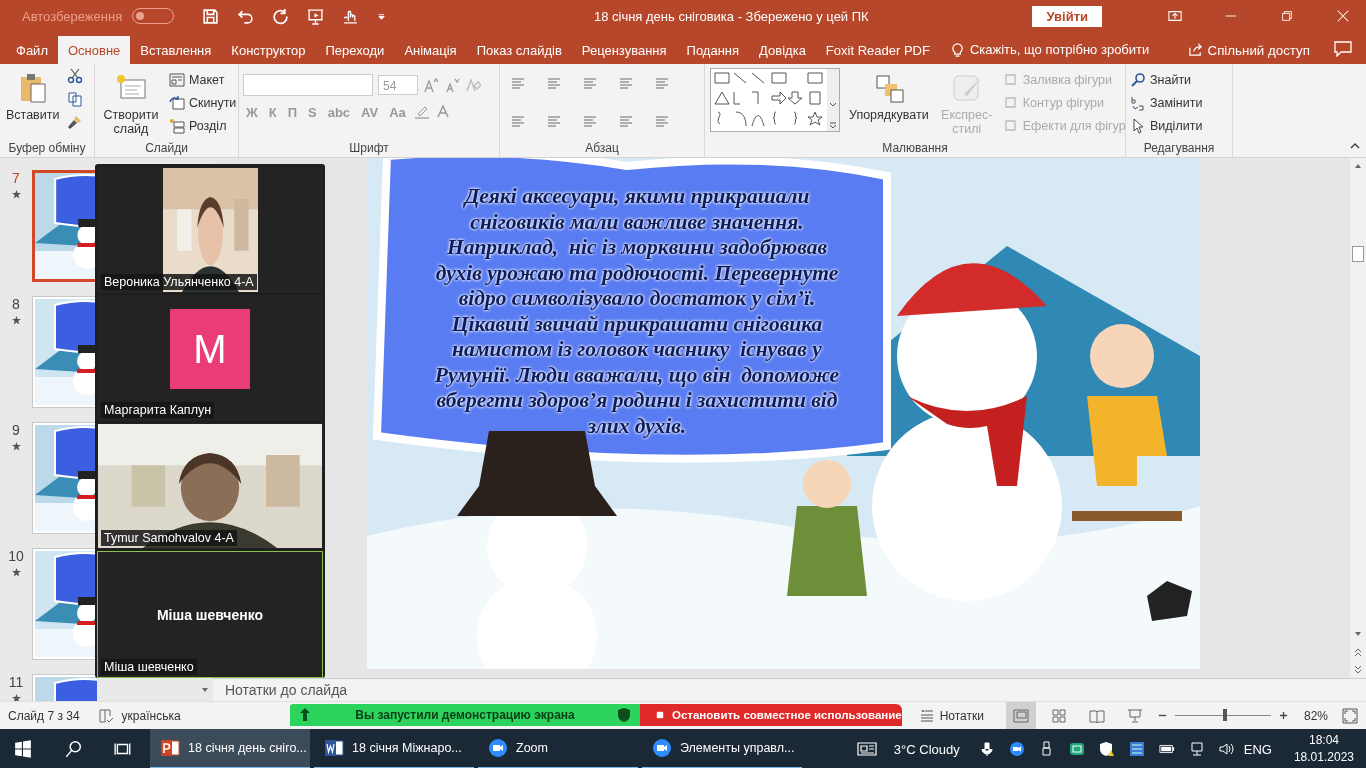 The image size is (1366, 768). I want to click on slide-counter: Слайд 7 з 34, so click(44, 715).